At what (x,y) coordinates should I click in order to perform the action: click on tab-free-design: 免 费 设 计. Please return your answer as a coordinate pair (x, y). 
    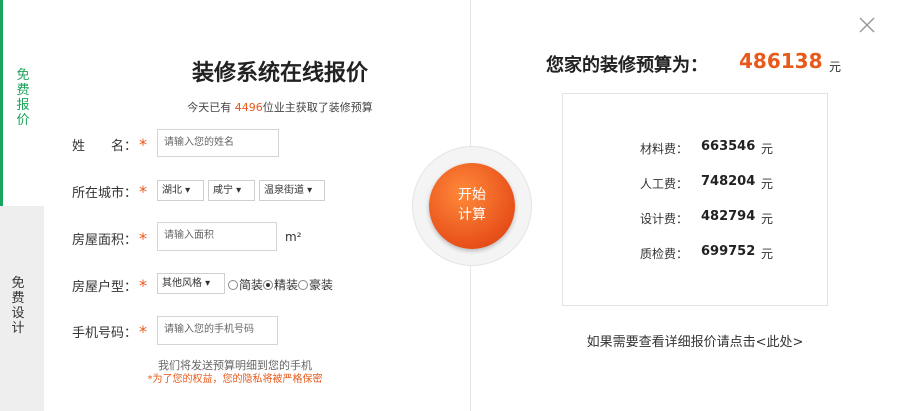
    Looking at the image, I should click on (22, 308).